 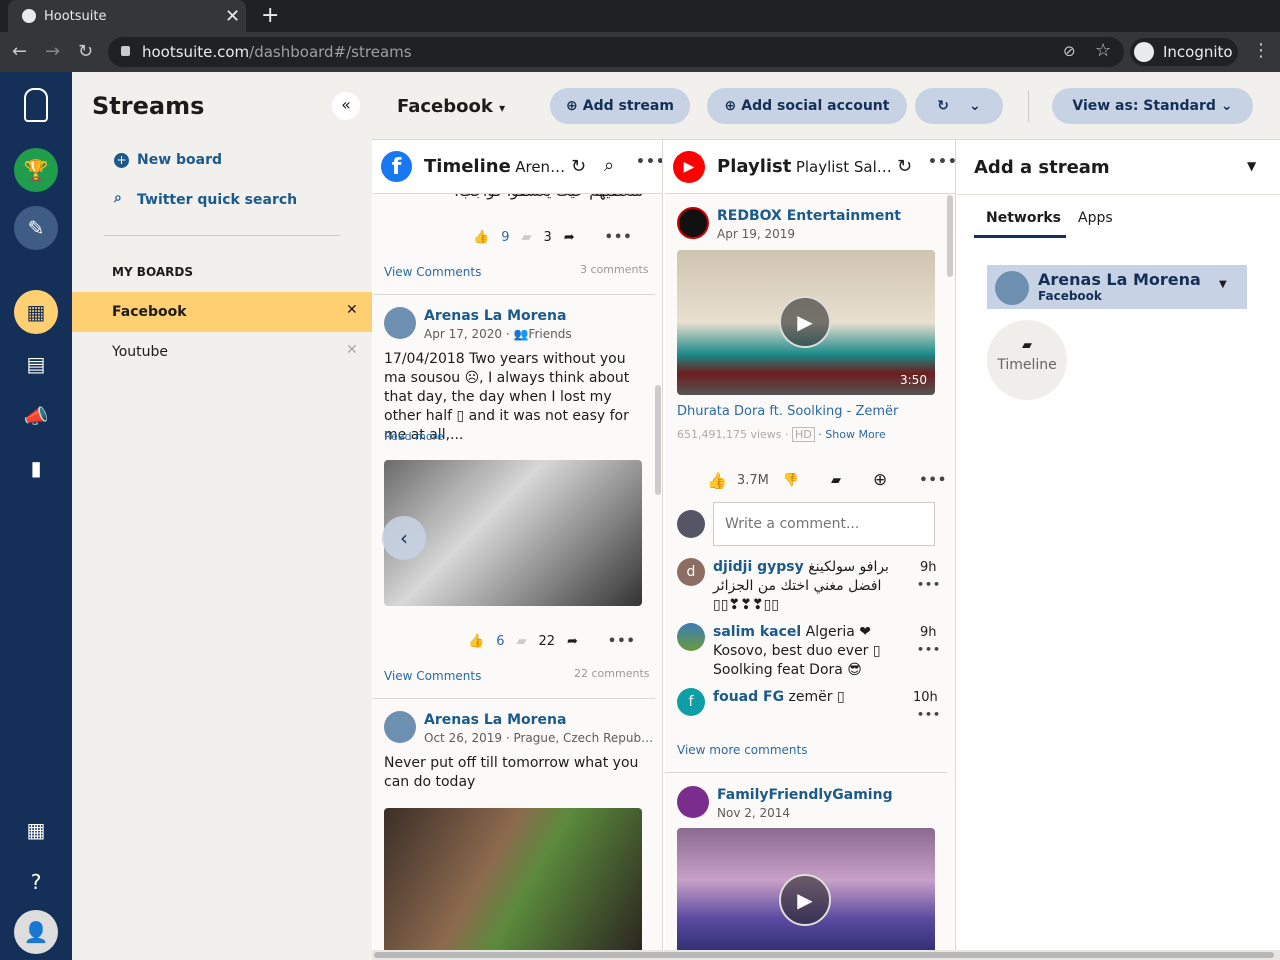 What do you see at coordinates (140, 352) in the screenshot?
I see `board-label: Youtube` at bounding box center [140, 352].